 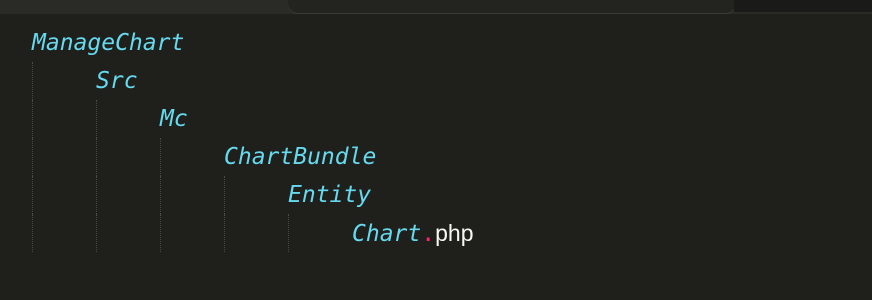 What do you see at coordinates (803, 6) in the screenshot?
I see `tab-bar-edge` at bounding box center [803, 6].